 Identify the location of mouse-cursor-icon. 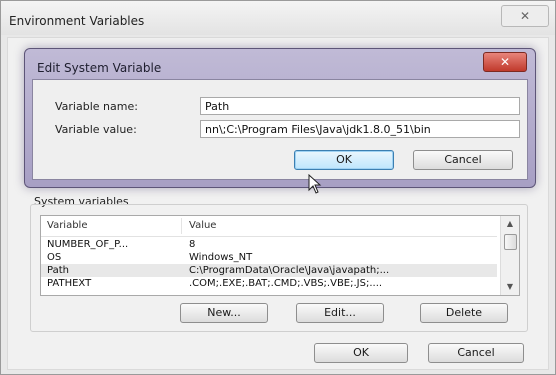
(315, 184).